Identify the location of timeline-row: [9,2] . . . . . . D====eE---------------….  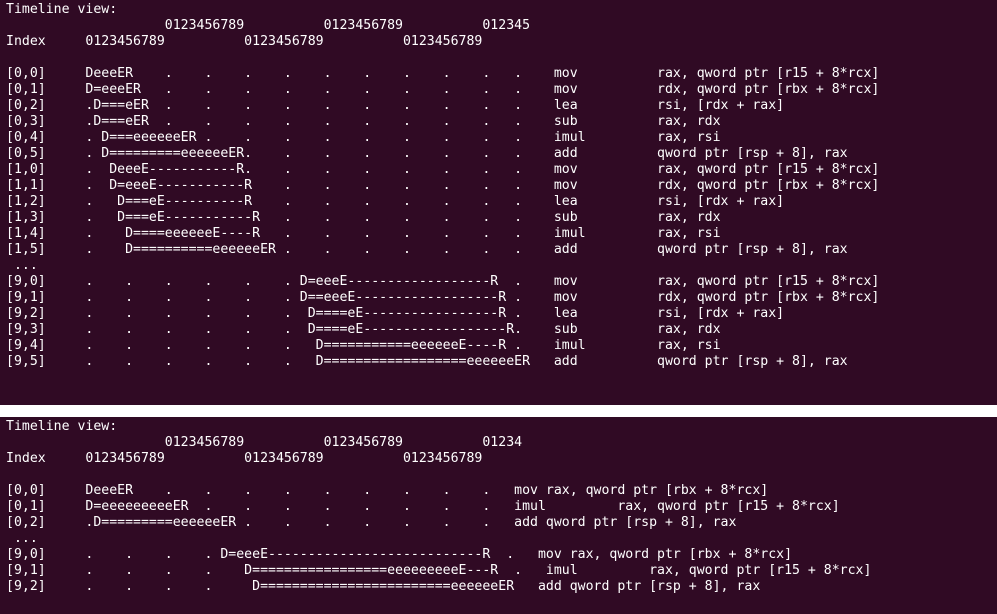
(395, 313).